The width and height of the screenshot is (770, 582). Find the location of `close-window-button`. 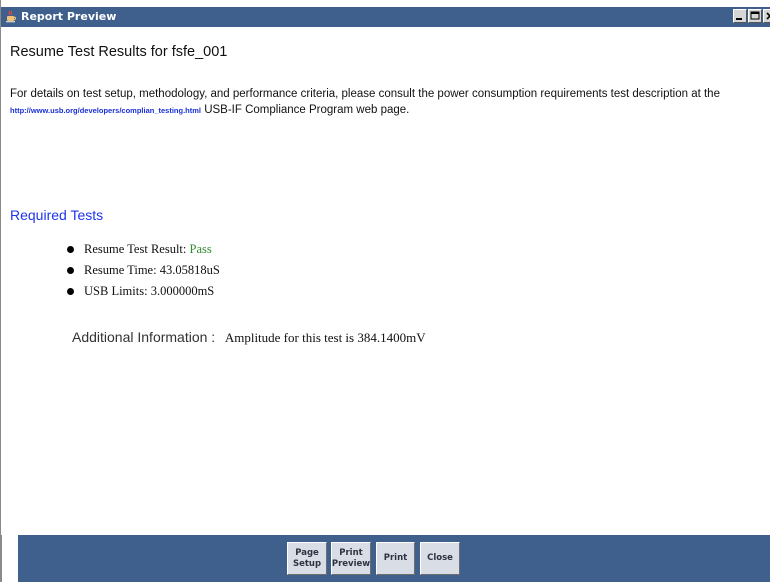

close-window-button is located at coordinates (766, 16).